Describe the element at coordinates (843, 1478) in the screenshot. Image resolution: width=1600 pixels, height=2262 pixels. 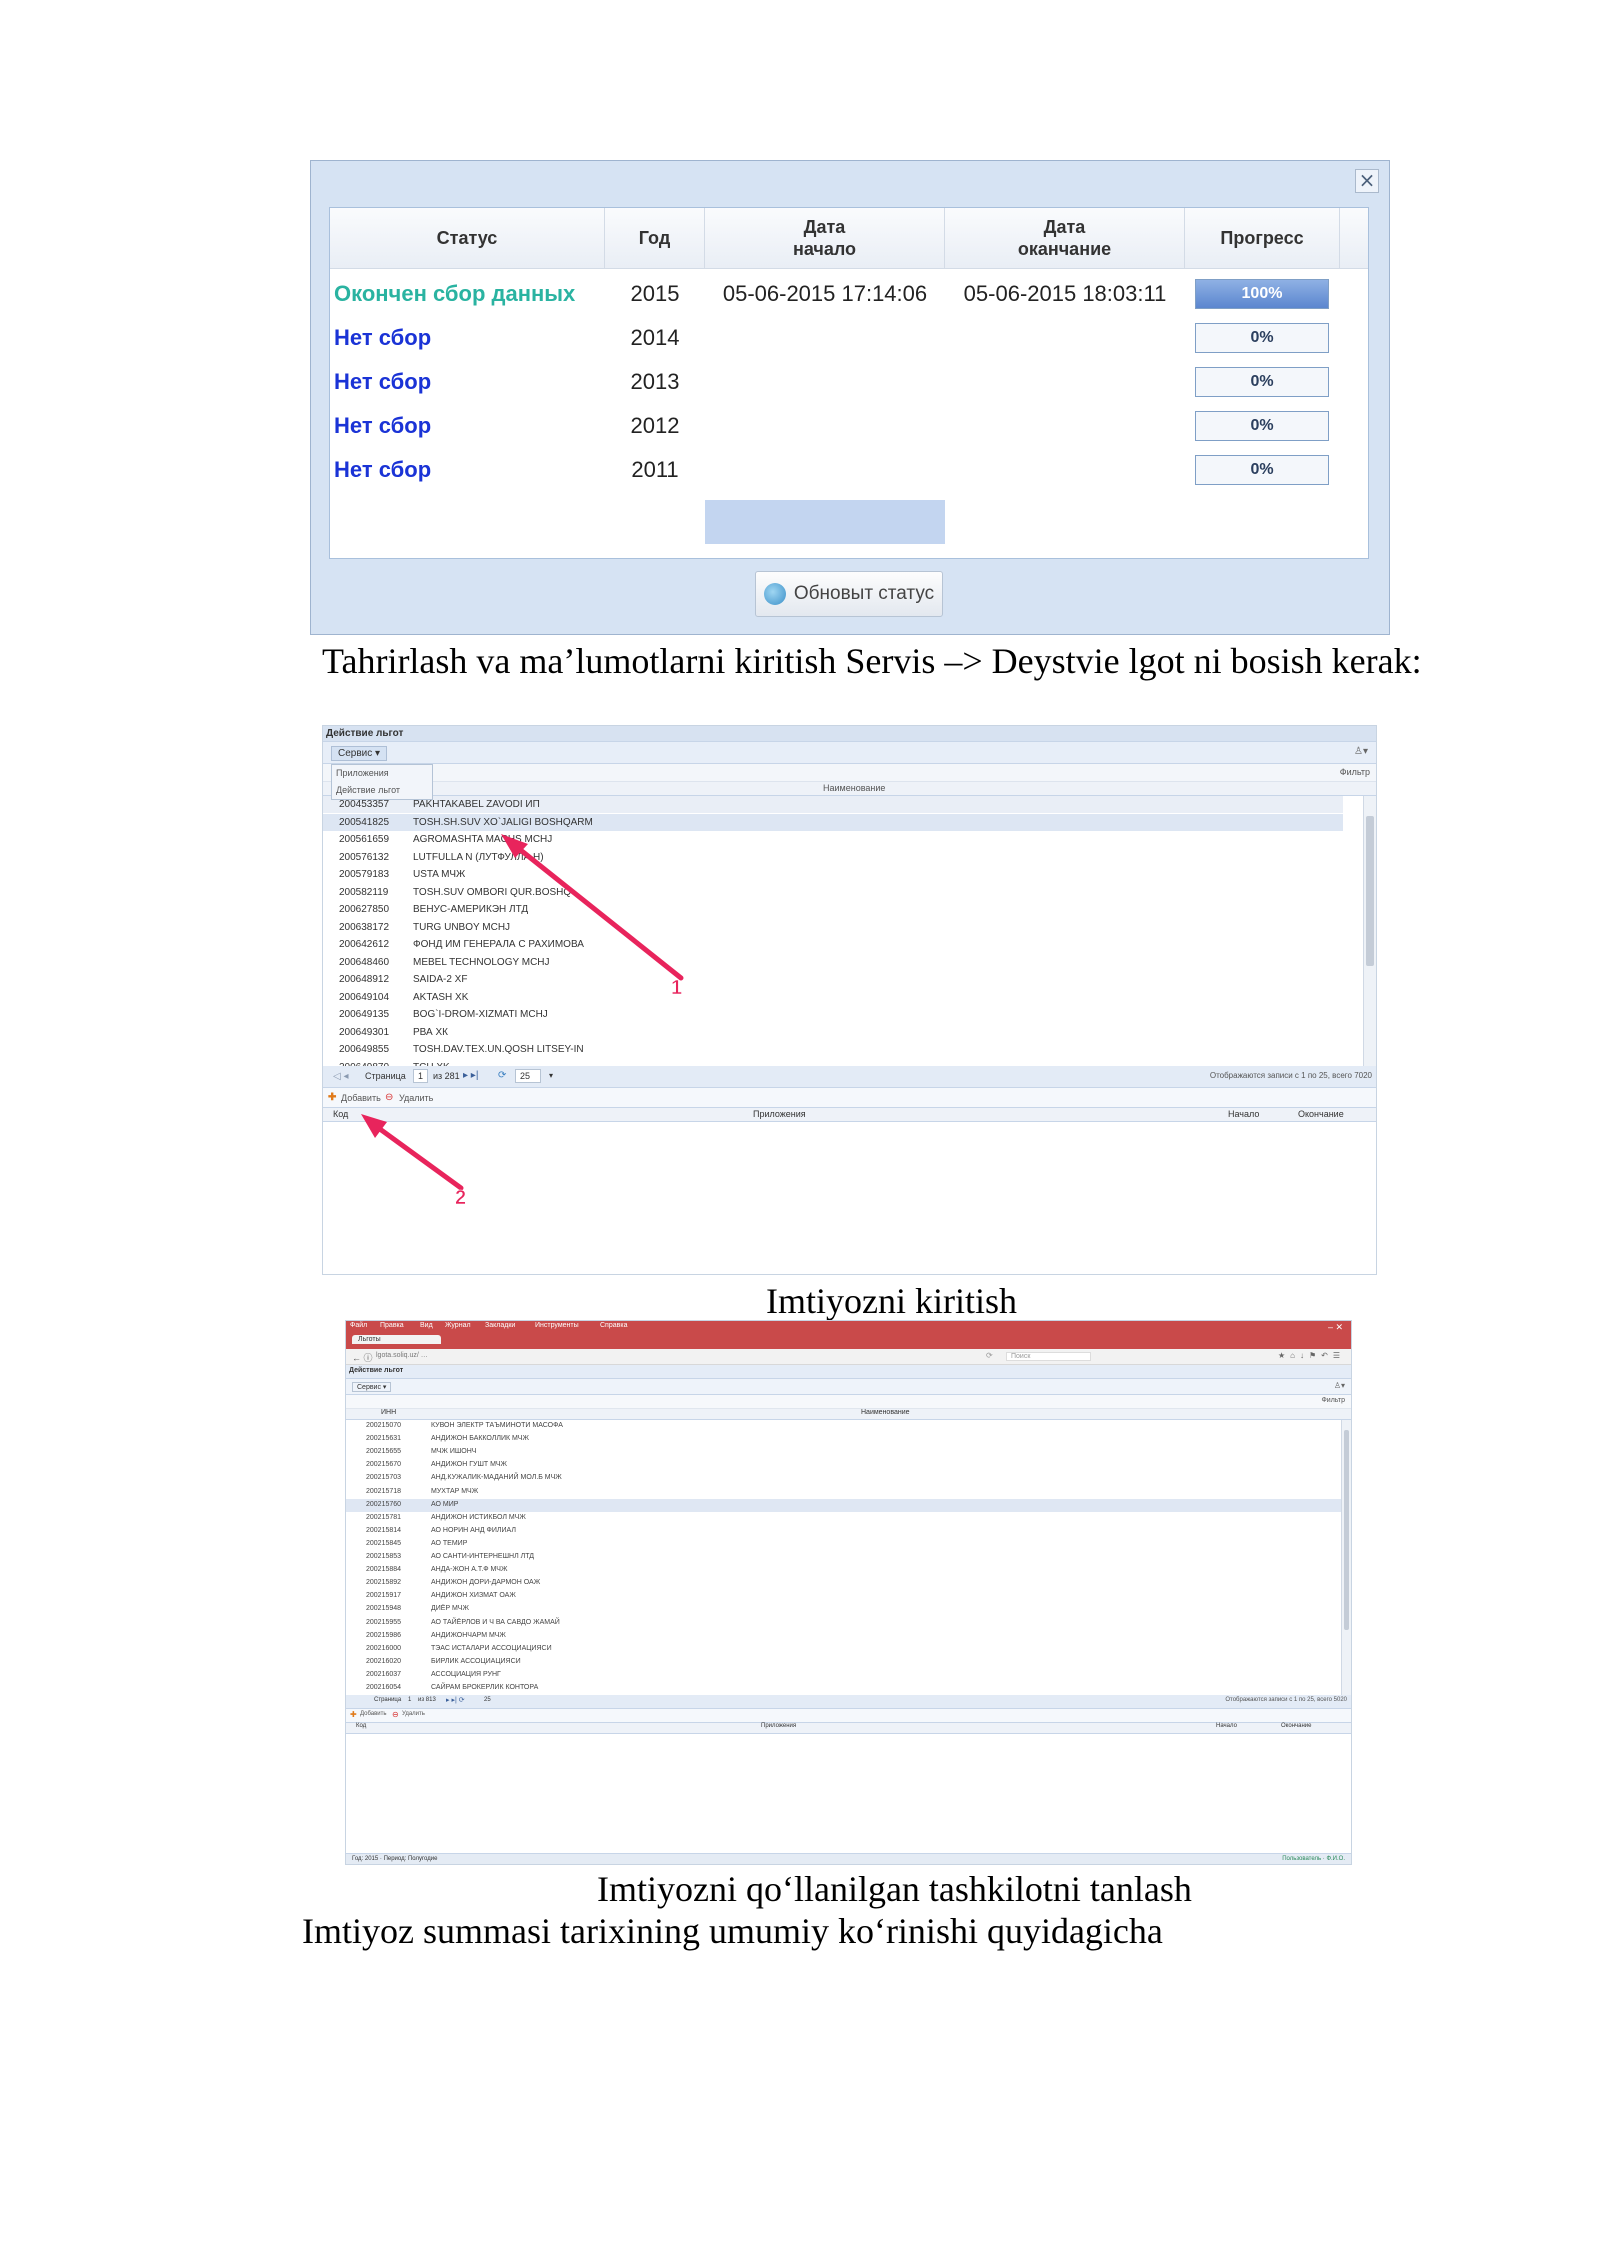
I see `list-item: 200215703 АНД.КУЖАЛИК-МАДАНИЙ МОЛ.Б МЧЖ` at that location.